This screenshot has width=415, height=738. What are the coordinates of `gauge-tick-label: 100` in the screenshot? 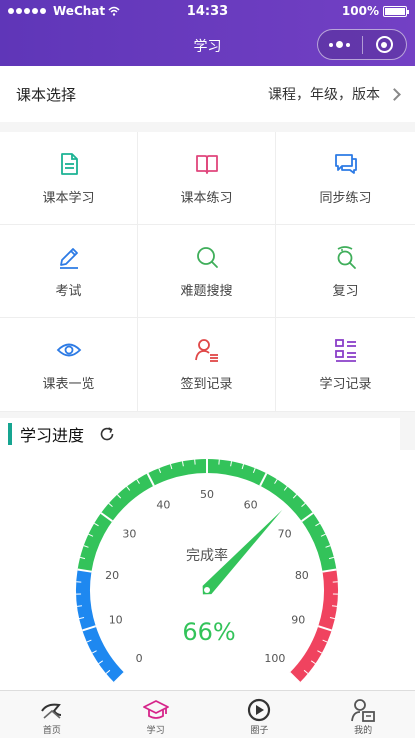 It's located at (274, 658).